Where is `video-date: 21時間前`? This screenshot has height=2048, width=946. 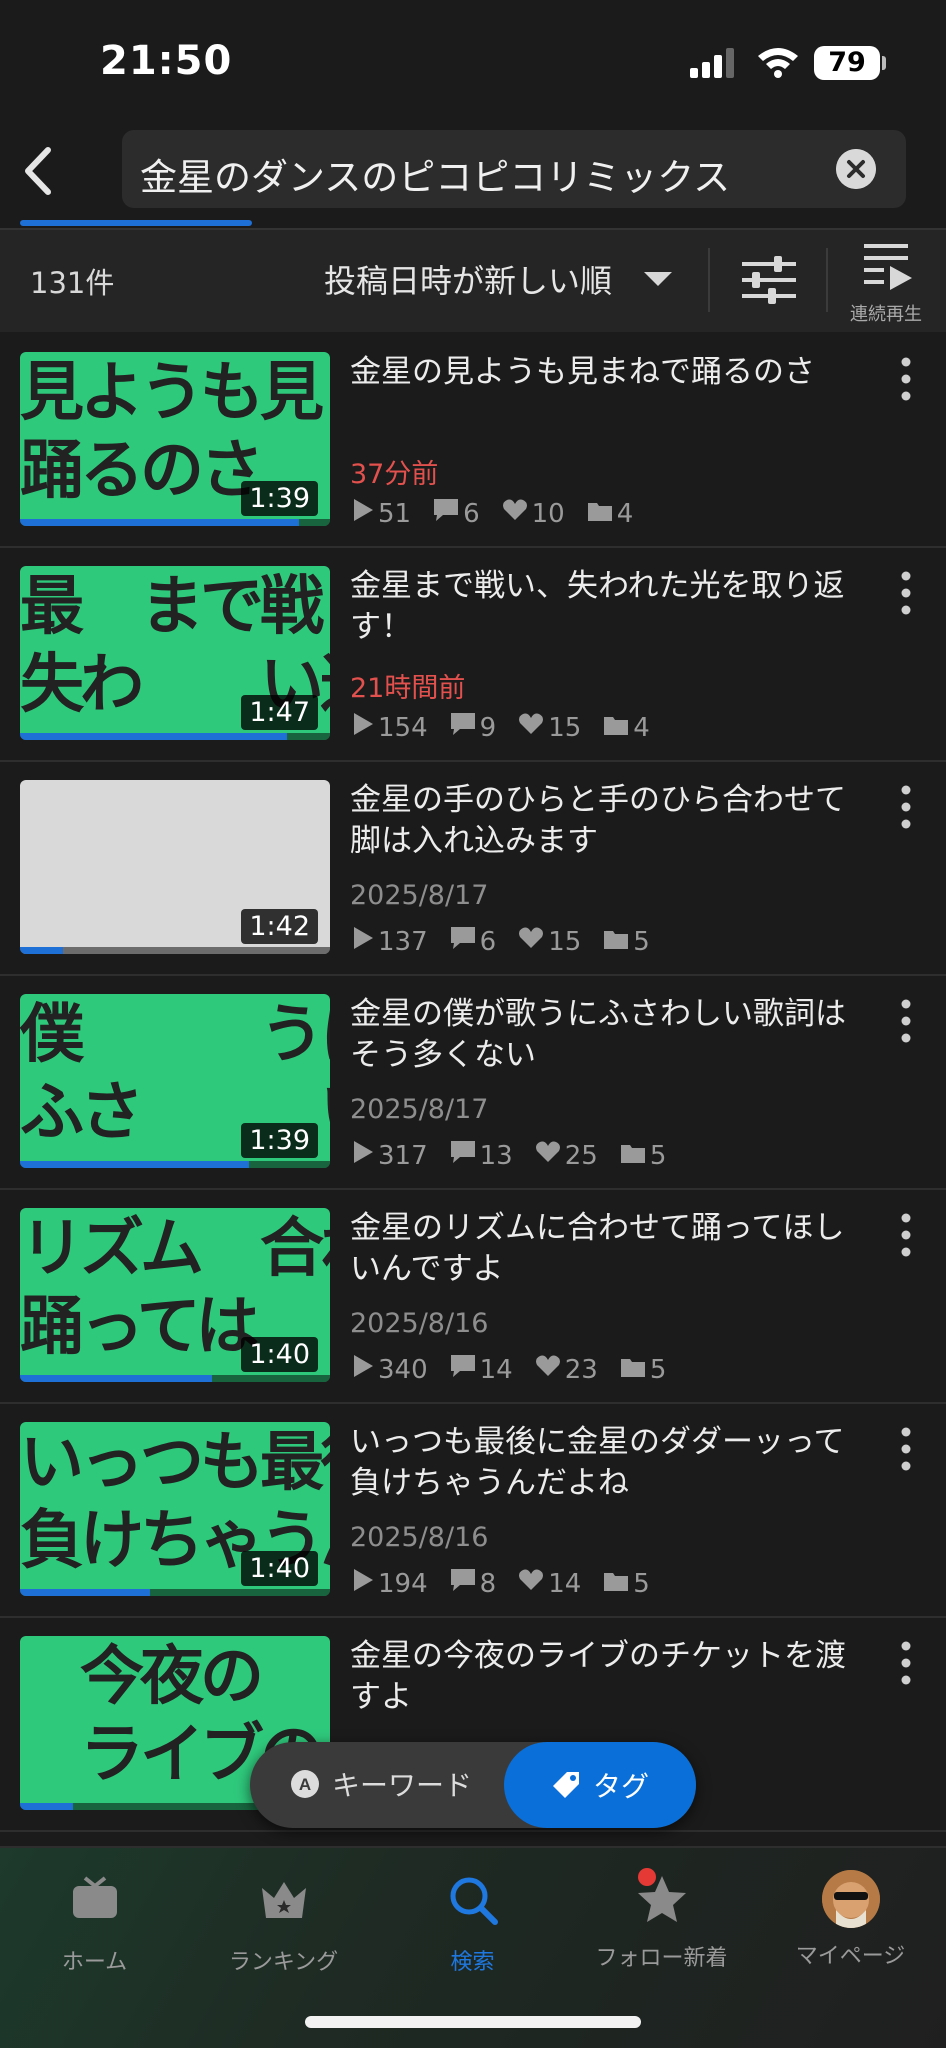 video-date: 21時間前 is located at coordinates (408, 688).